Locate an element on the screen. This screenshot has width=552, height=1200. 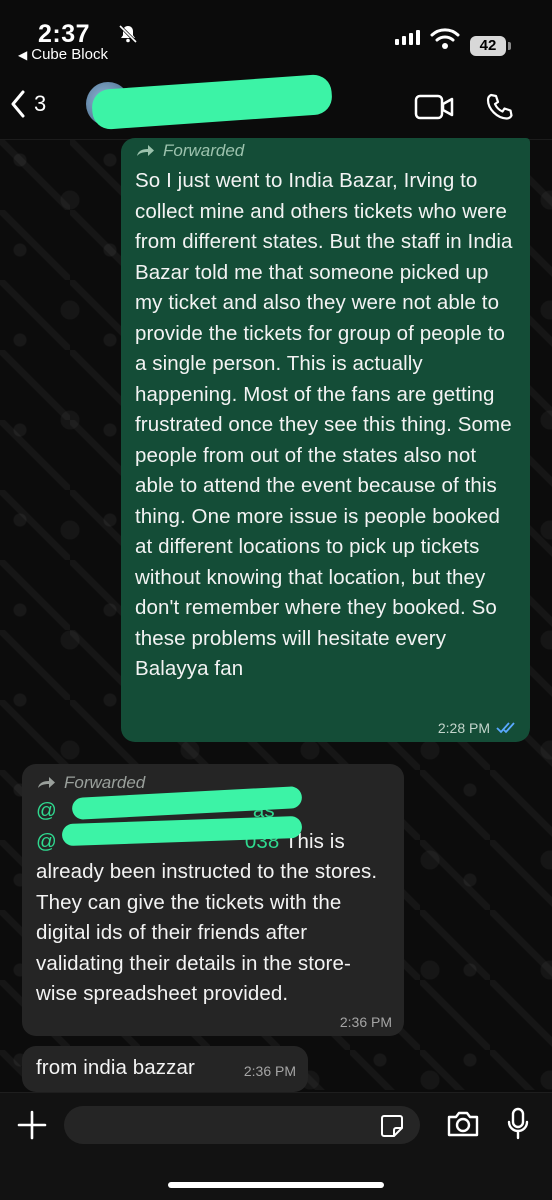
mention-2: @ is located at coordinates (46, 841).